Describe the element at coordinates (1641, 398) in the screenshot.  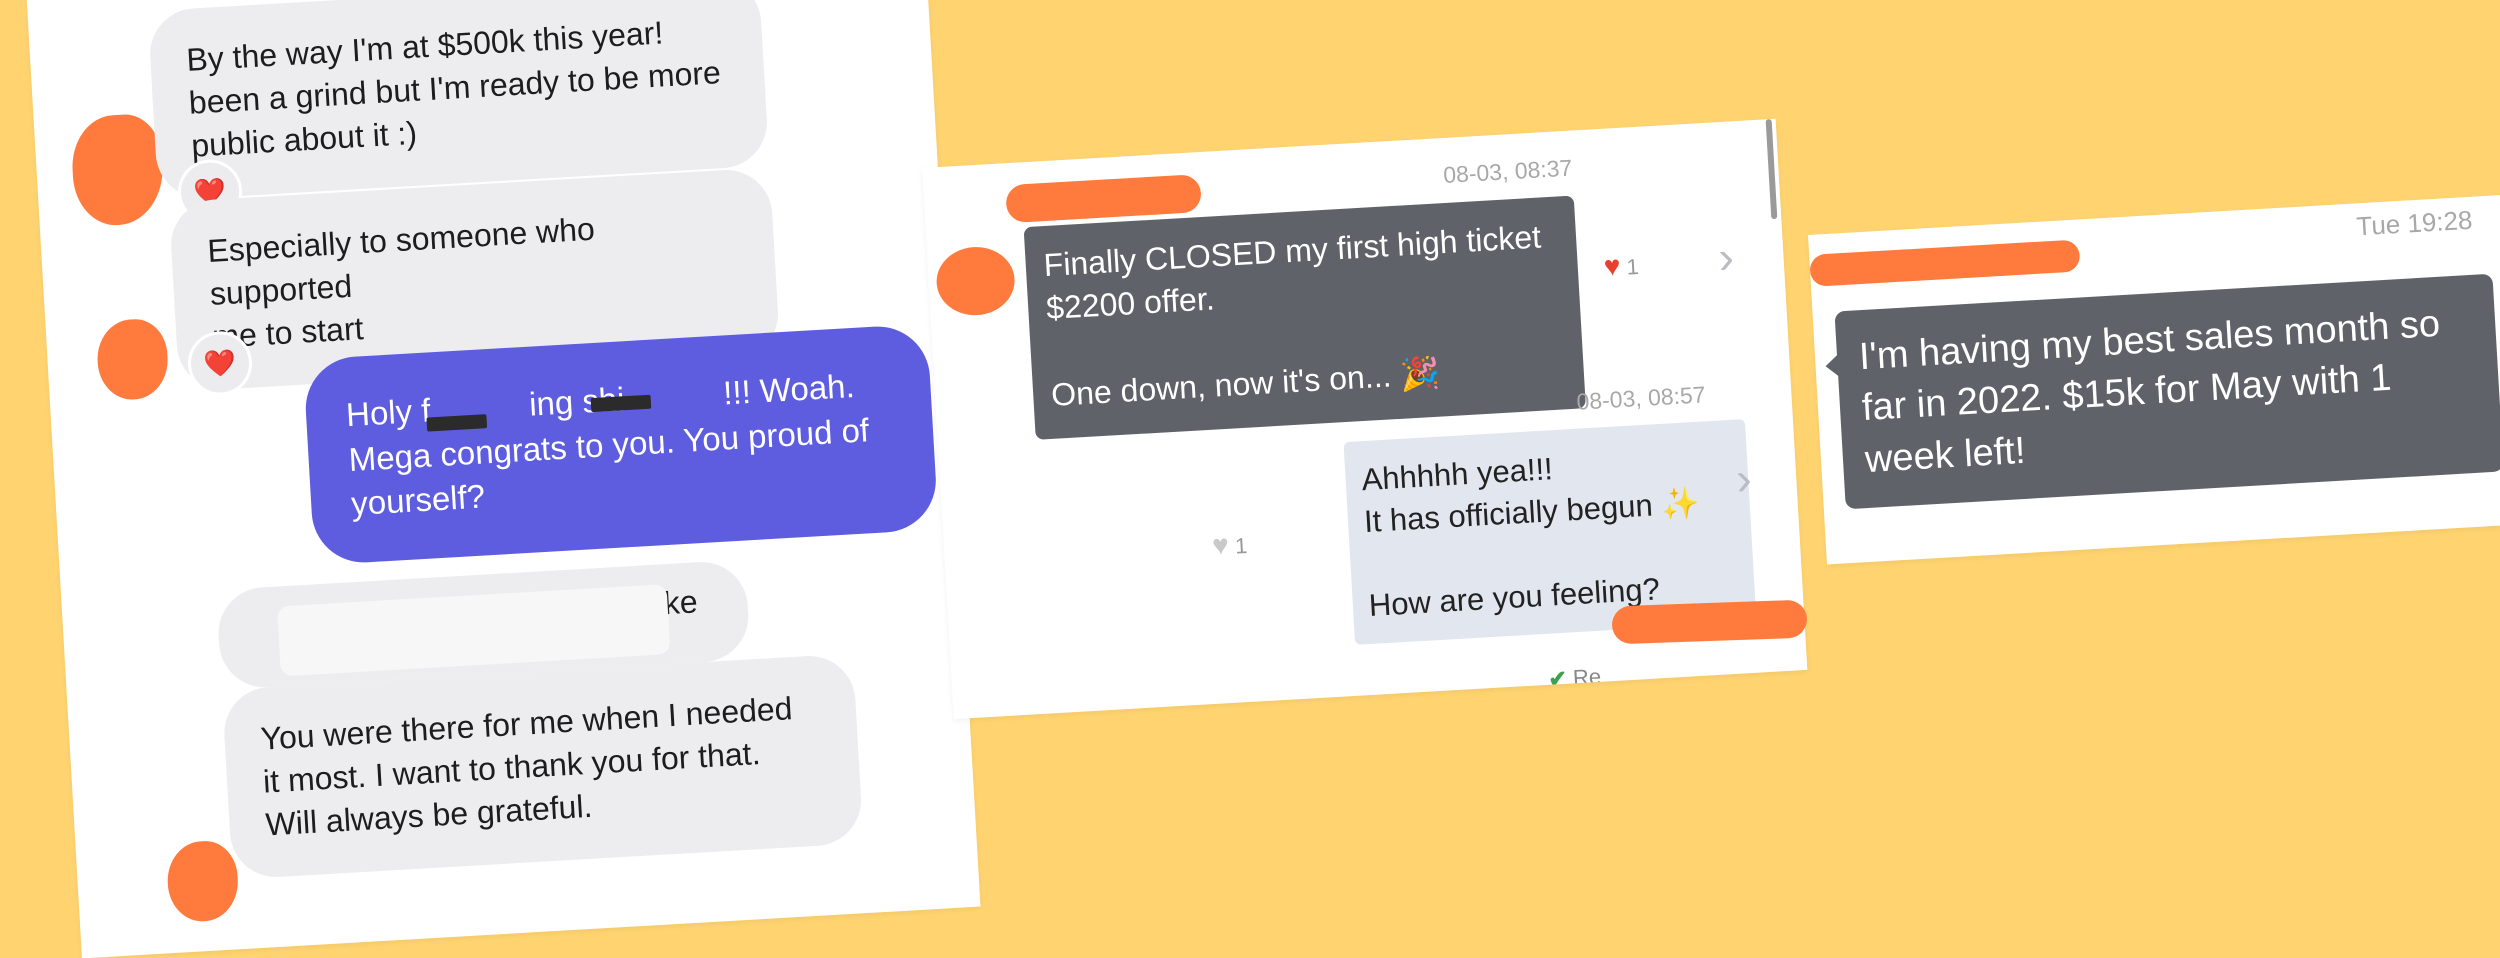
I see `timestamp: 08-03, 08:57` at that location.